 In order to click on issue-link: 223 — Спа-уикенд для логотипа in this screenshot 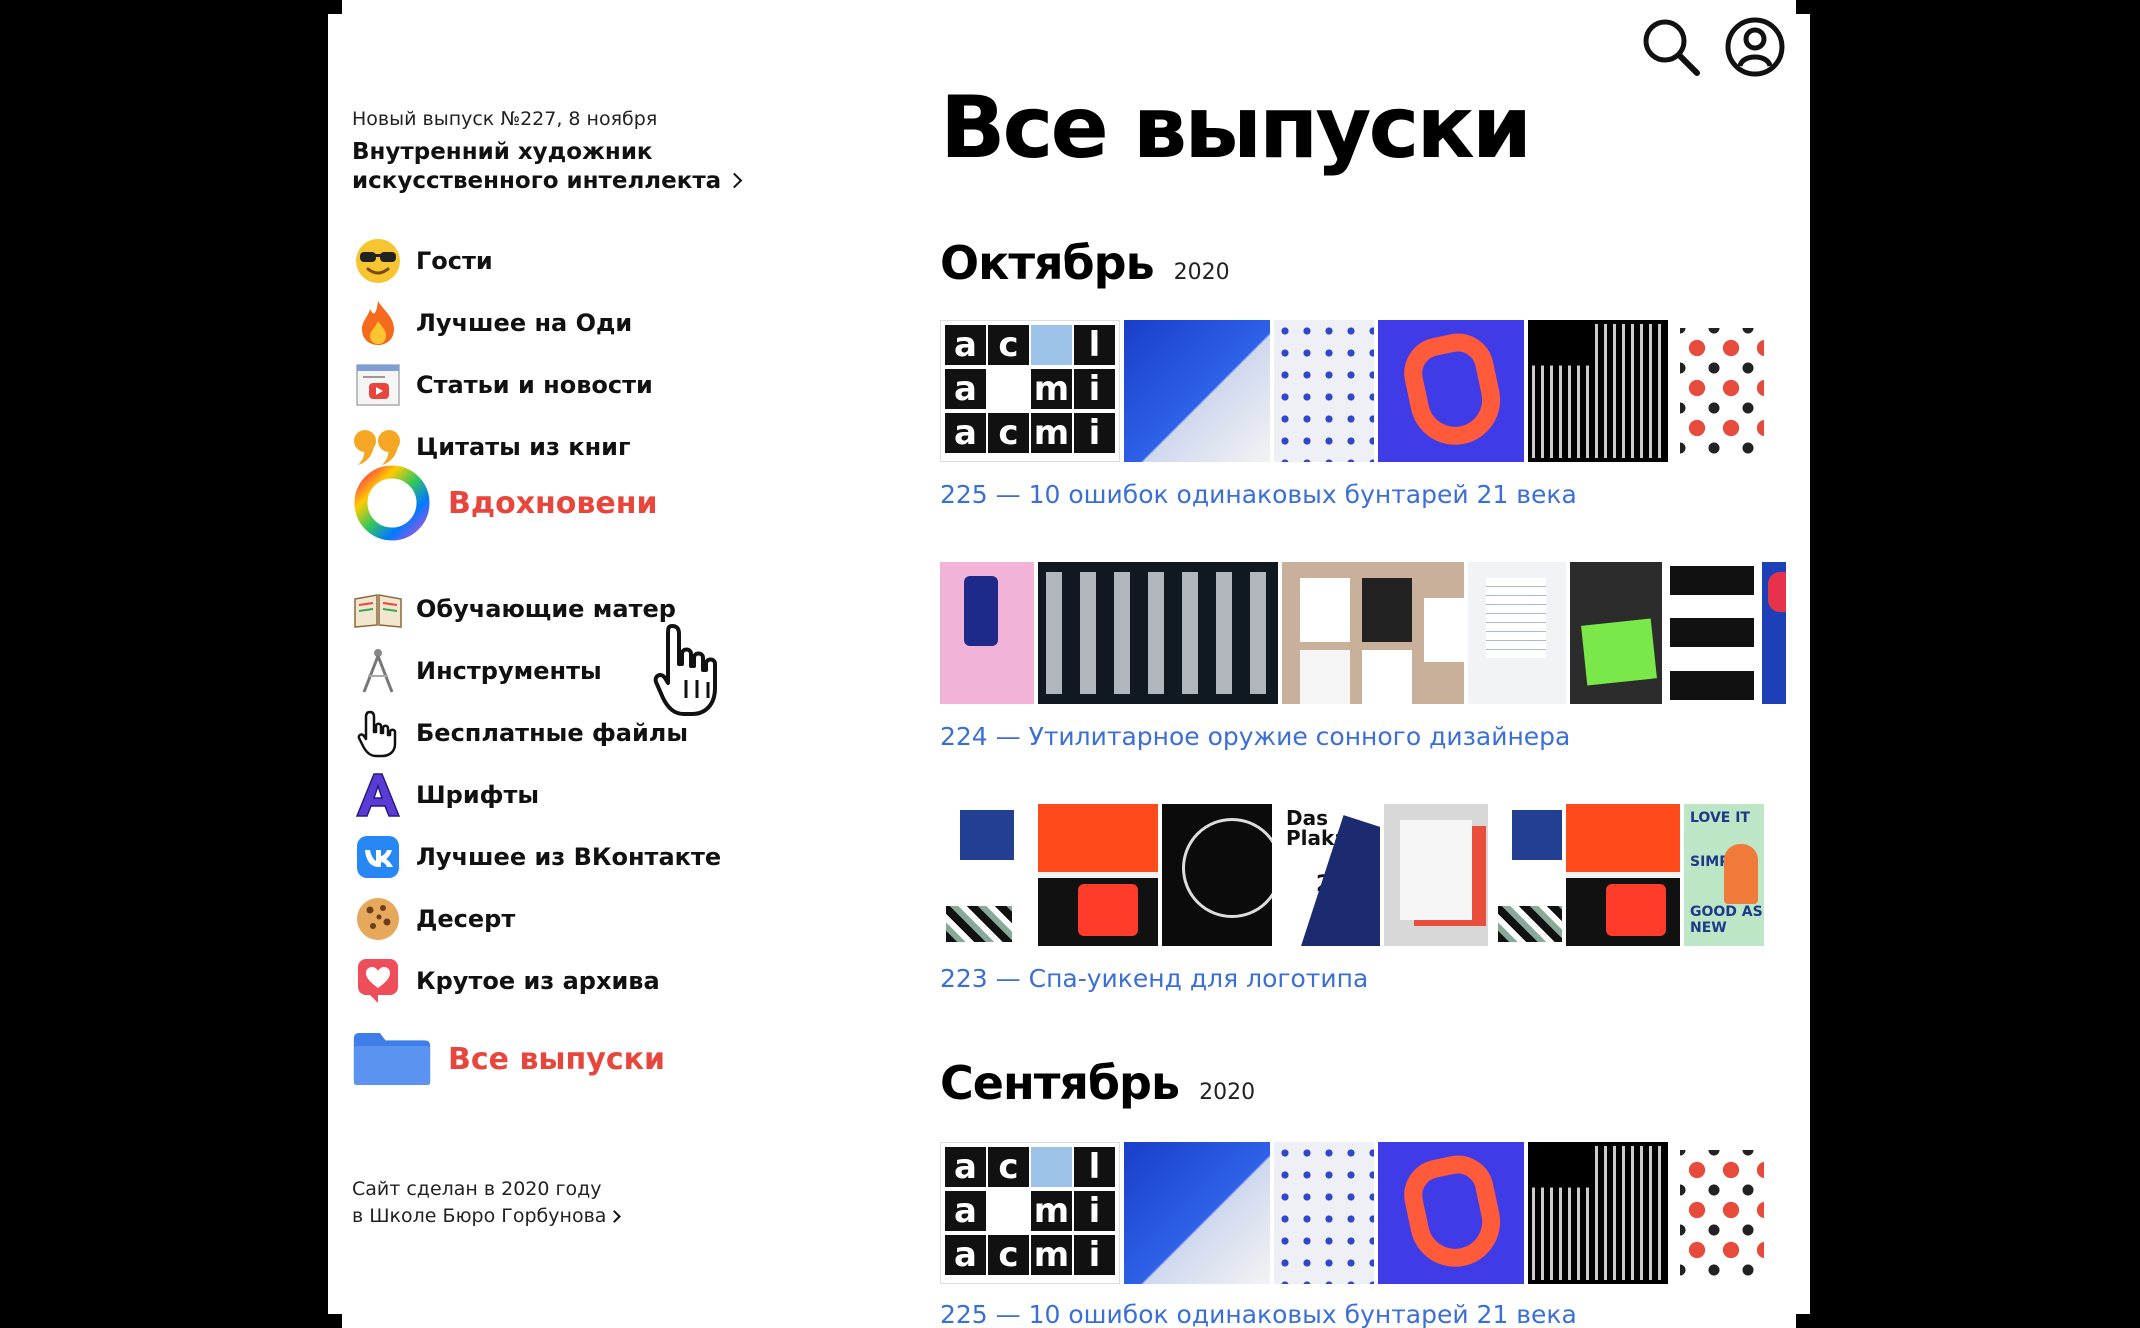, I will do `click(1154, 978)`.